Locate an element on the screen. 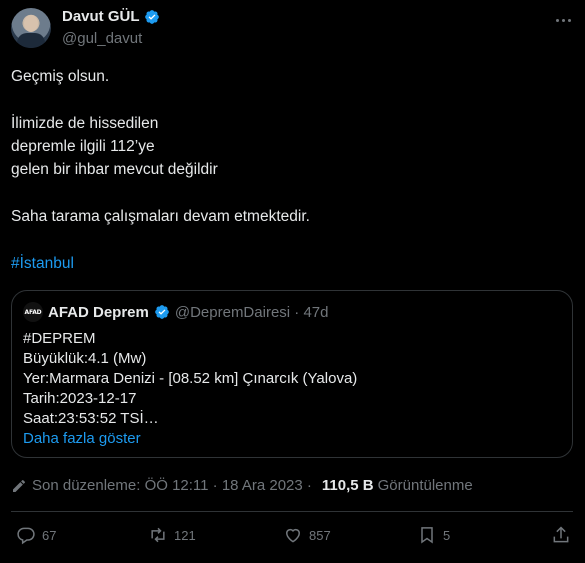 This screenshot has height=563, width=585. quoted-tweet-header: AFAD AFAD Deprem @DepremDairesi · 47d is located at coordinates (175, 312).